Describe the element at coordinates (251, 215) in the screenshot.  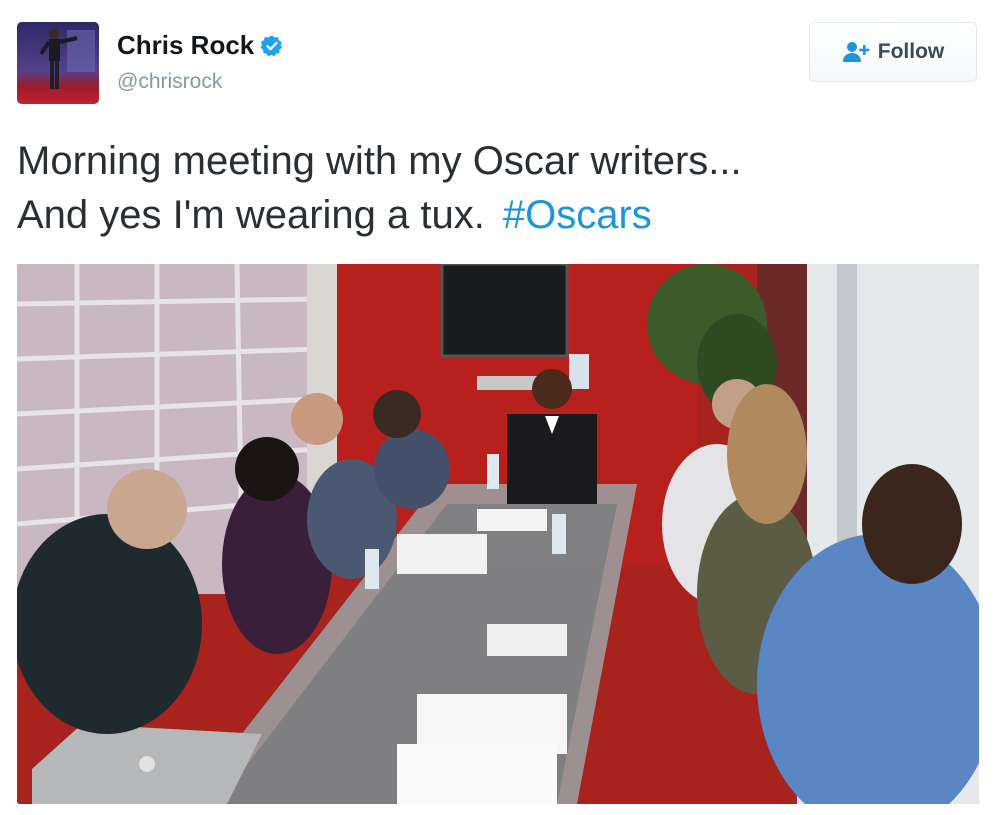
I see `tweet-line-2-text: And yes I'm wearing a tux.` at that location.